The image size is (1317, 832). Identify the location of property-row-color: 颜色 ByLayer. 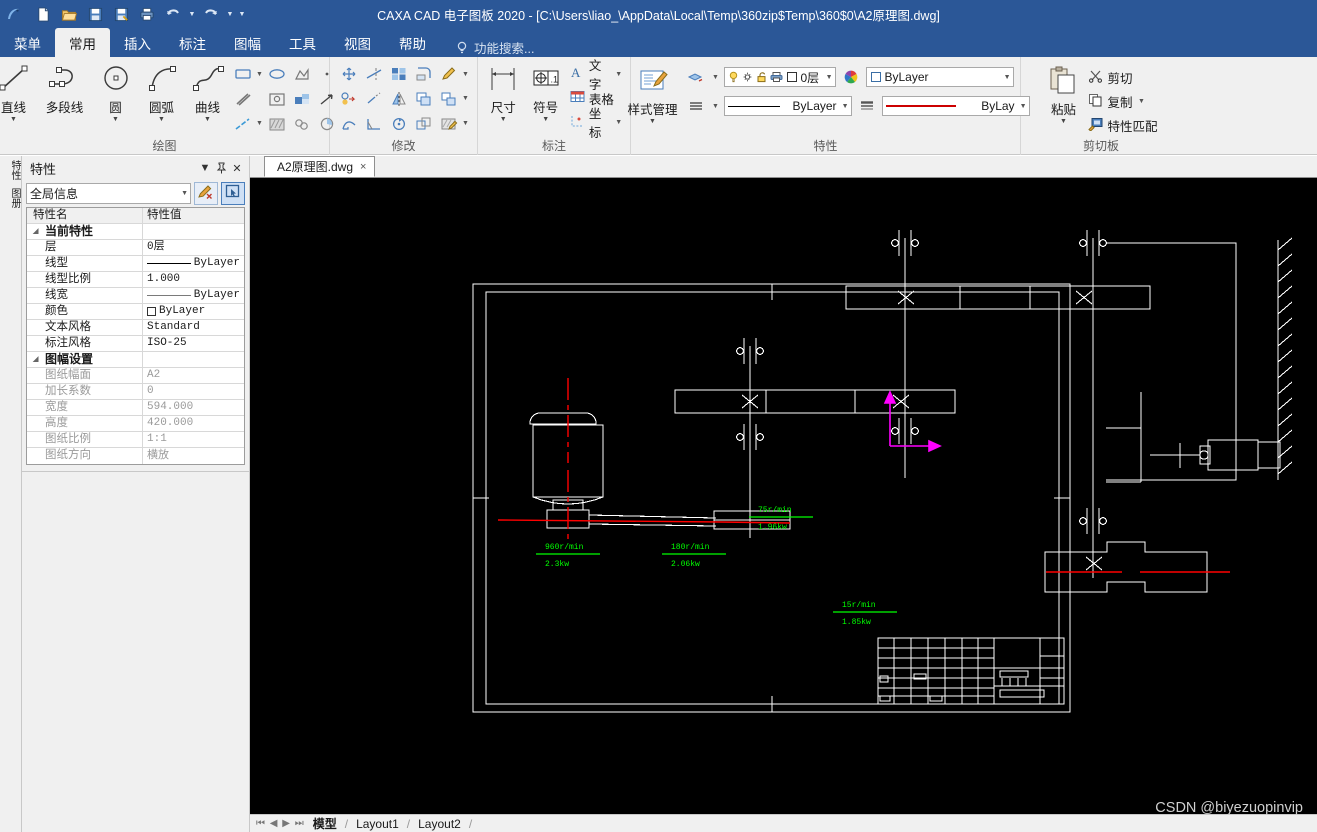
(135, 312).